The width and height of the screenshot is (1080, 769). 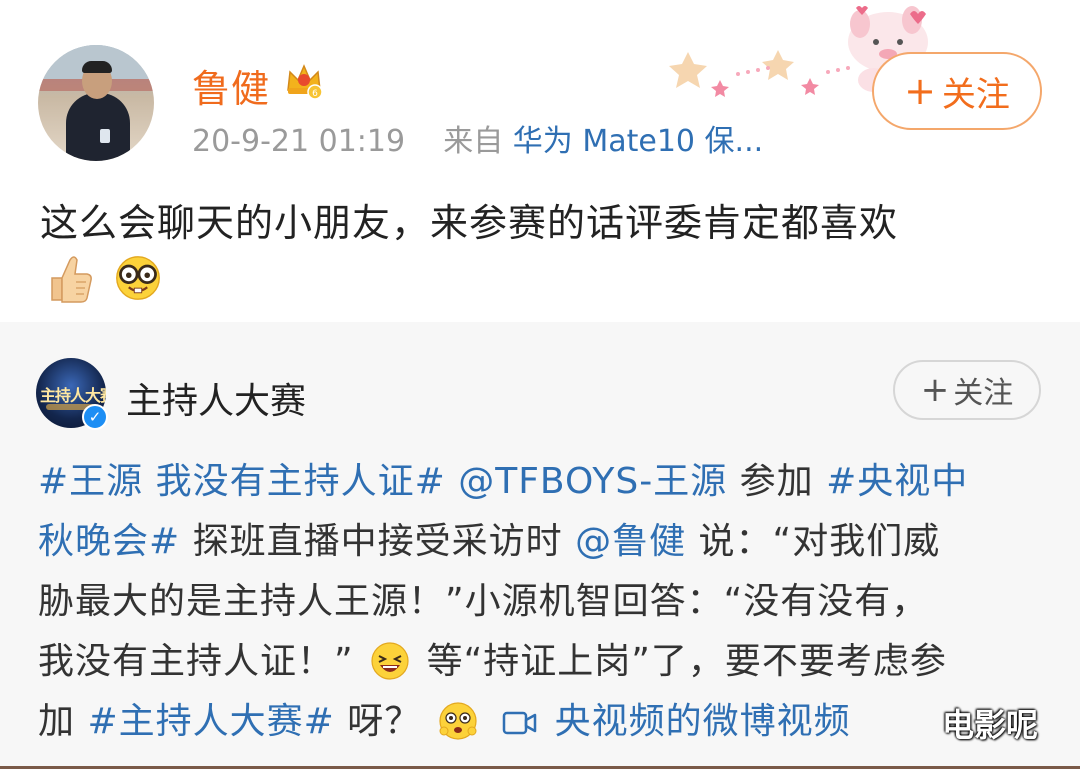 I want to click on video-link: 央视频的微博视频, so click(x=703, y=721).